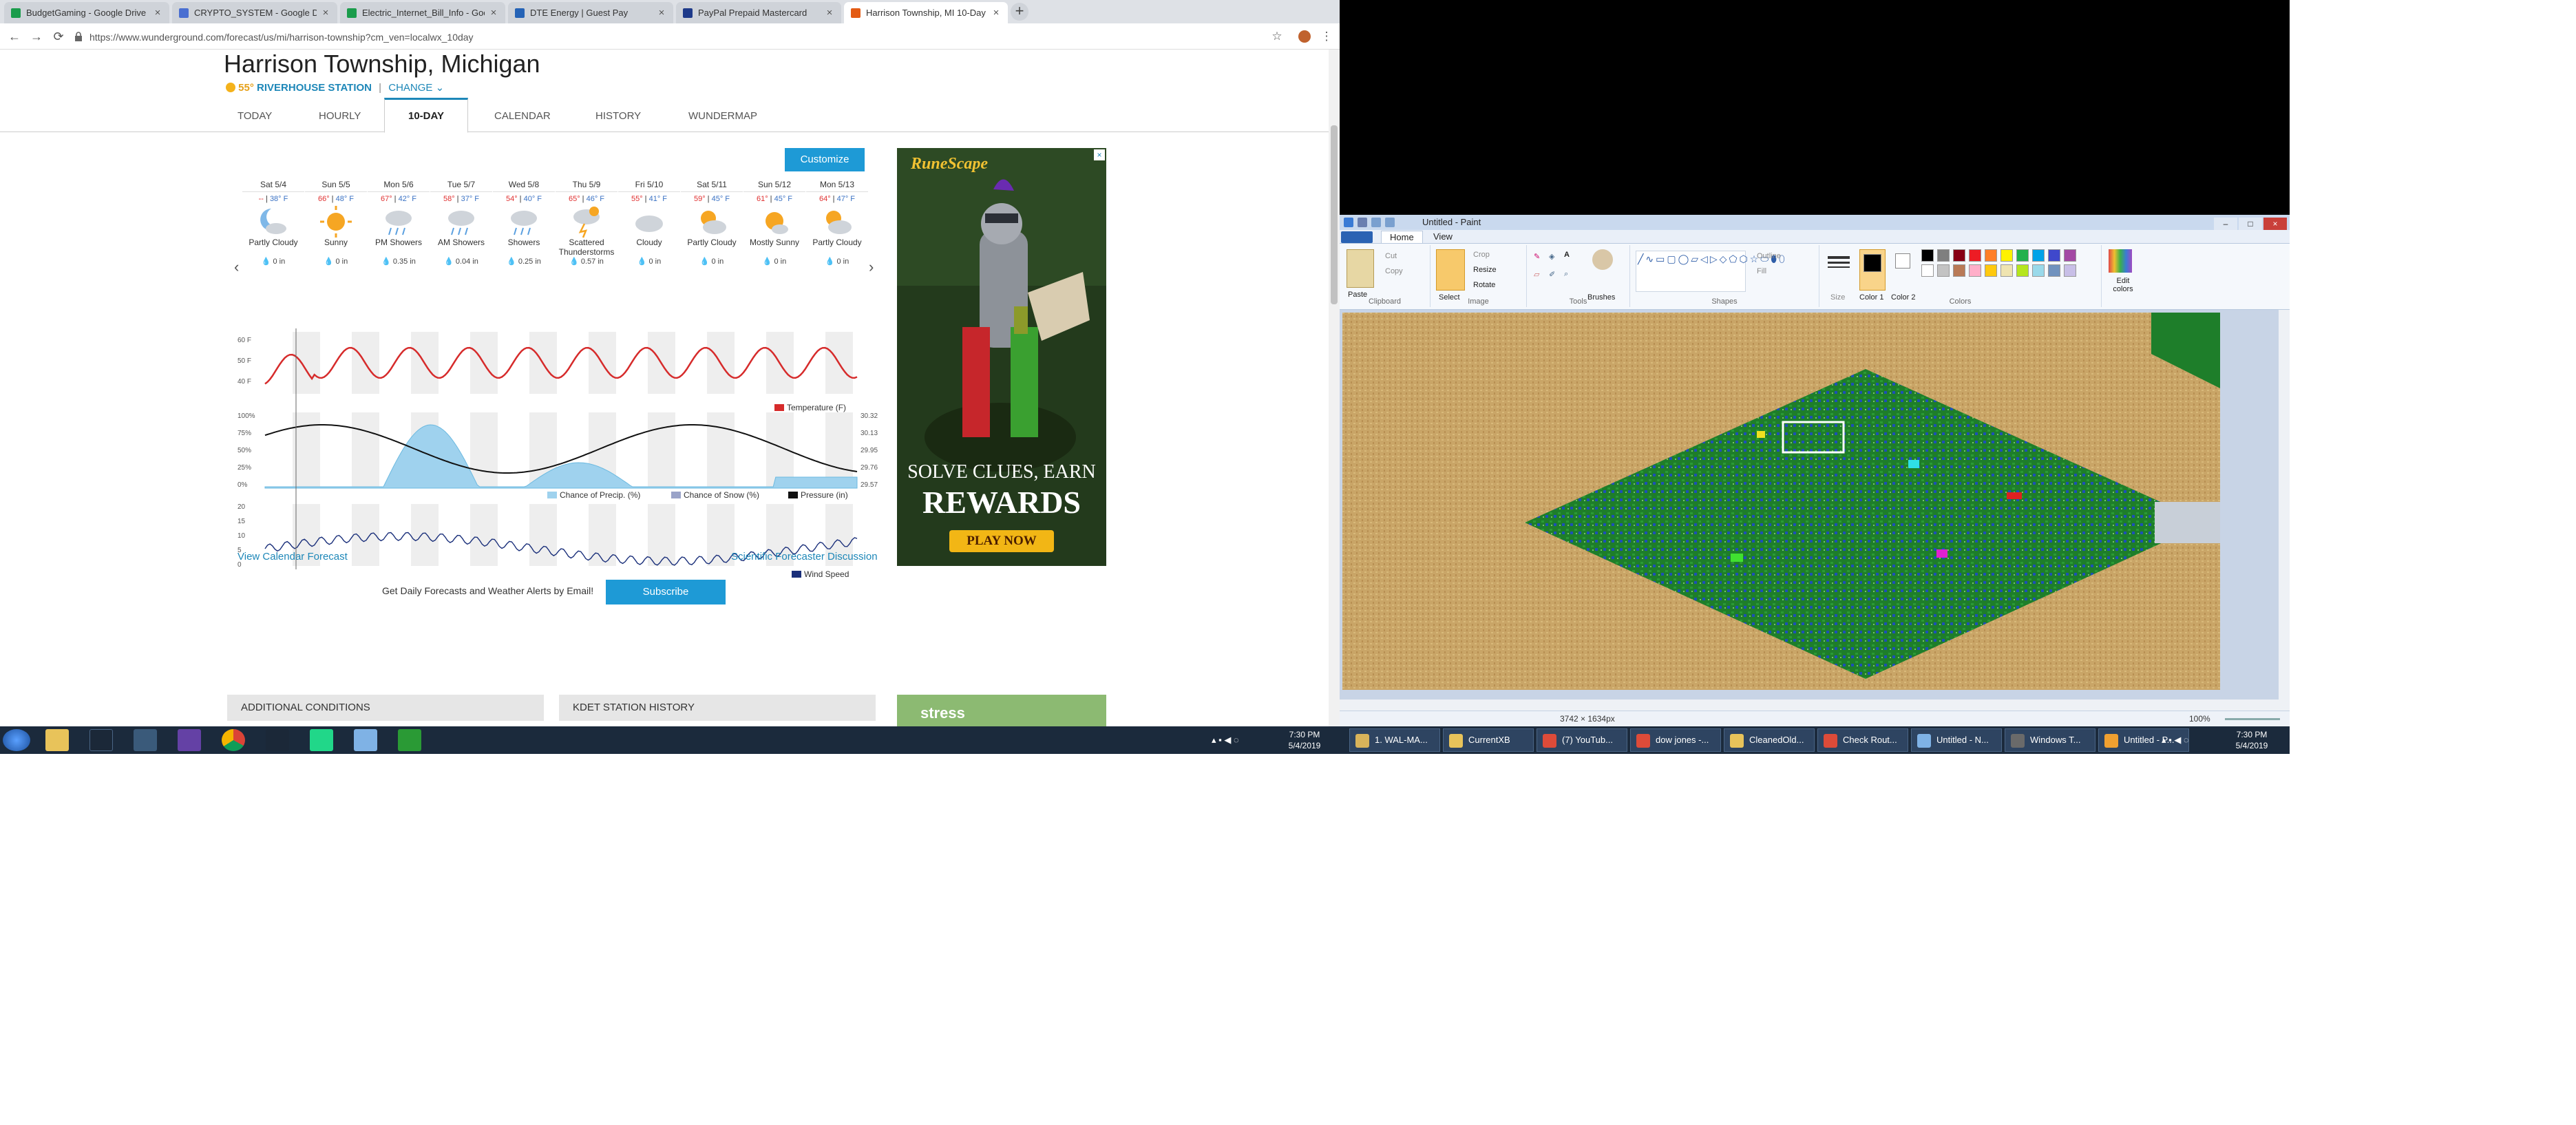  Describe the element at coordinates (1361, 268) in the screenshot. I see `paste-button` at that location.